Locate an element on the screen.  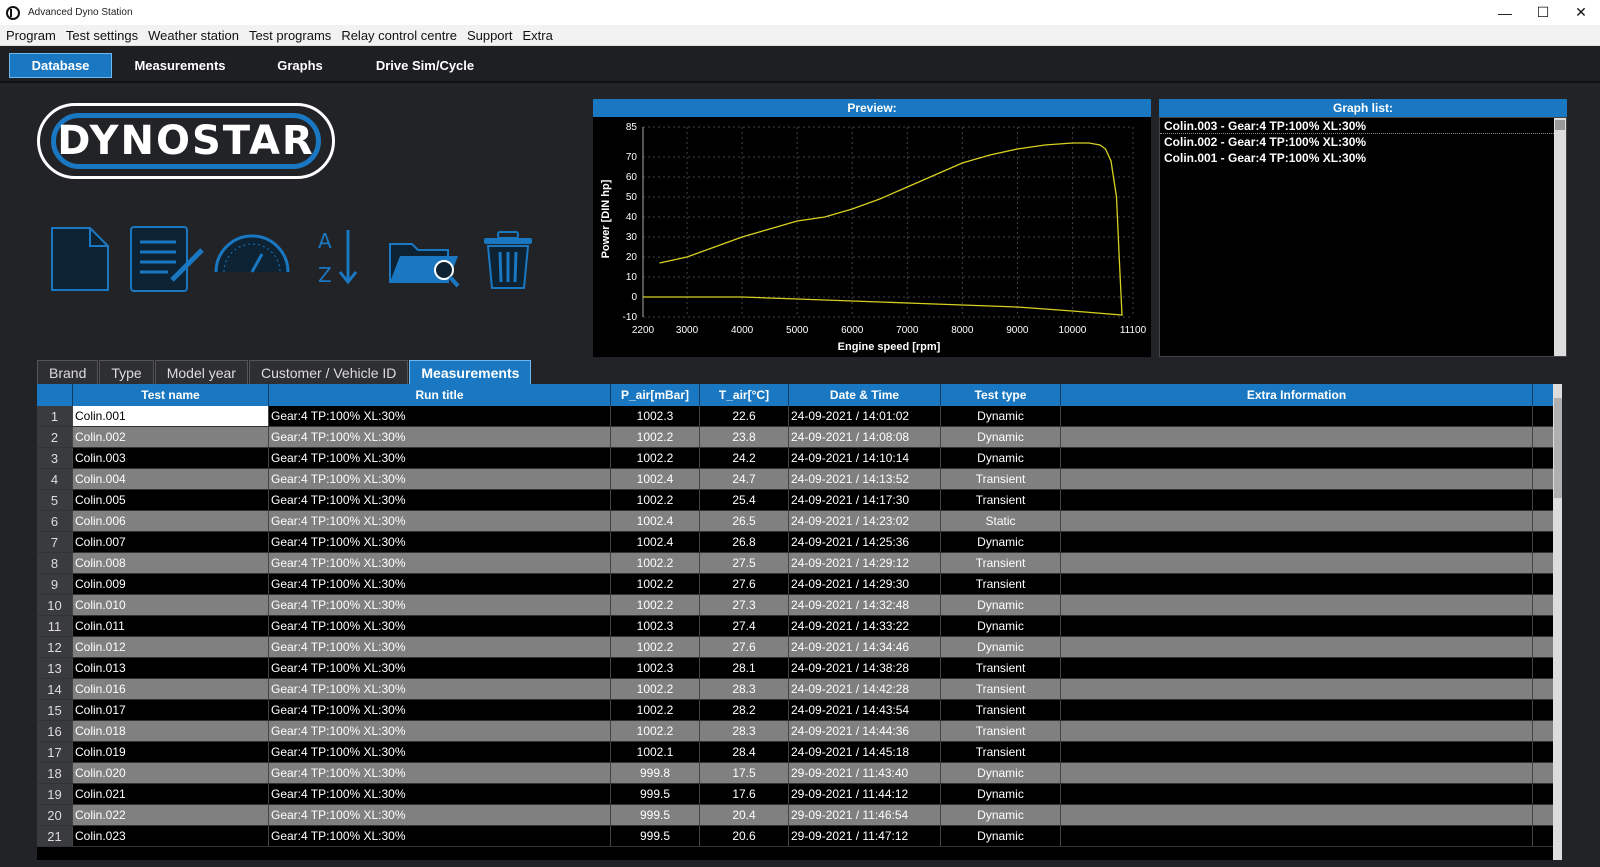
close-button: ✕ is located at coordinates (1581, 12).